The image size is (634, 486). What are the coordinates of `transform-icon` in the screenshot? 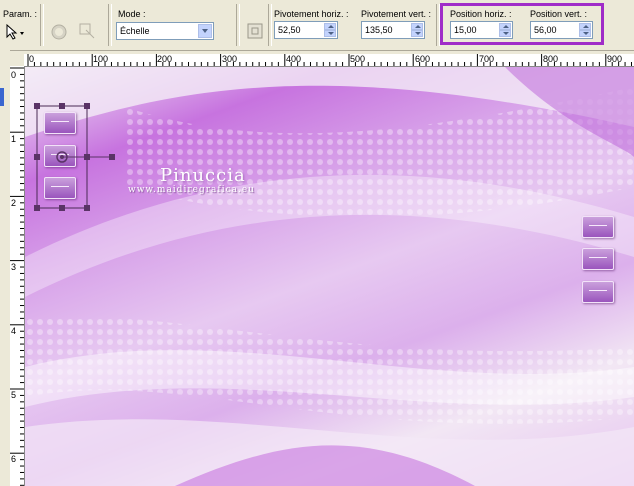 It's located at (87, 31).